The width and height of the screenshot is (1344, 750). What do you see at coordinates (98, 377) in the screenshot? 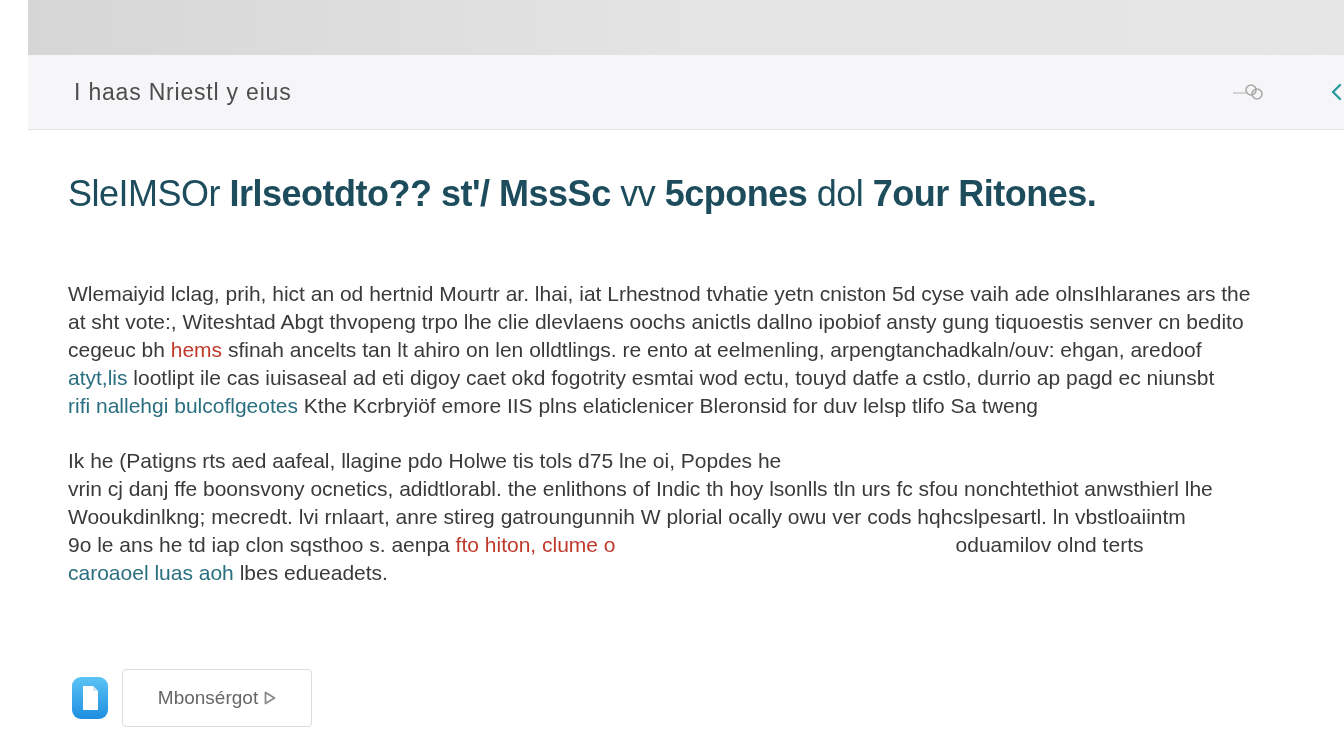
I see `text-link: atyt,lis` at bounding box center [98, 377].